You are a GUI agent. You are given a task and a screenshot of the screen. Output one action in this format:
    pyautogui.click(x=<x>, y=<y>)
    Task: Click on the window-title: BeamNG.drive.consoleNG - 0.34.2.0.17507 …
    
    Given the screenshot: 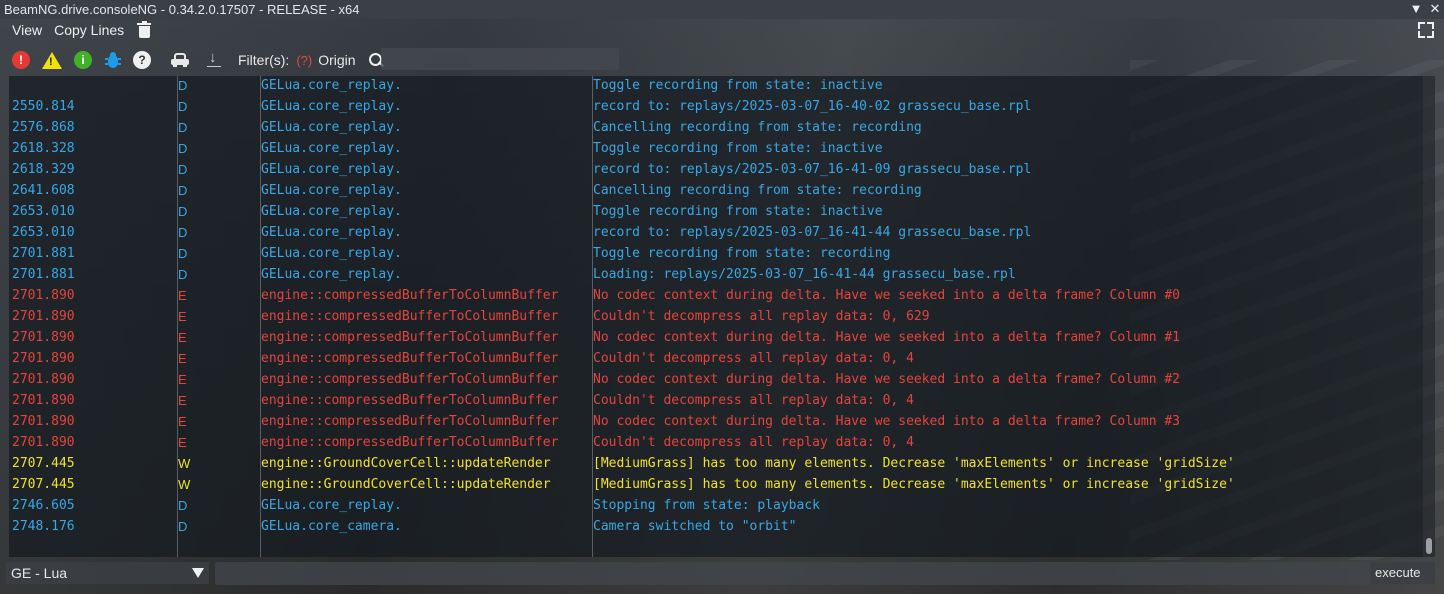 What is the action you would take?
    pyautogui.click(x=182, y=9)
    